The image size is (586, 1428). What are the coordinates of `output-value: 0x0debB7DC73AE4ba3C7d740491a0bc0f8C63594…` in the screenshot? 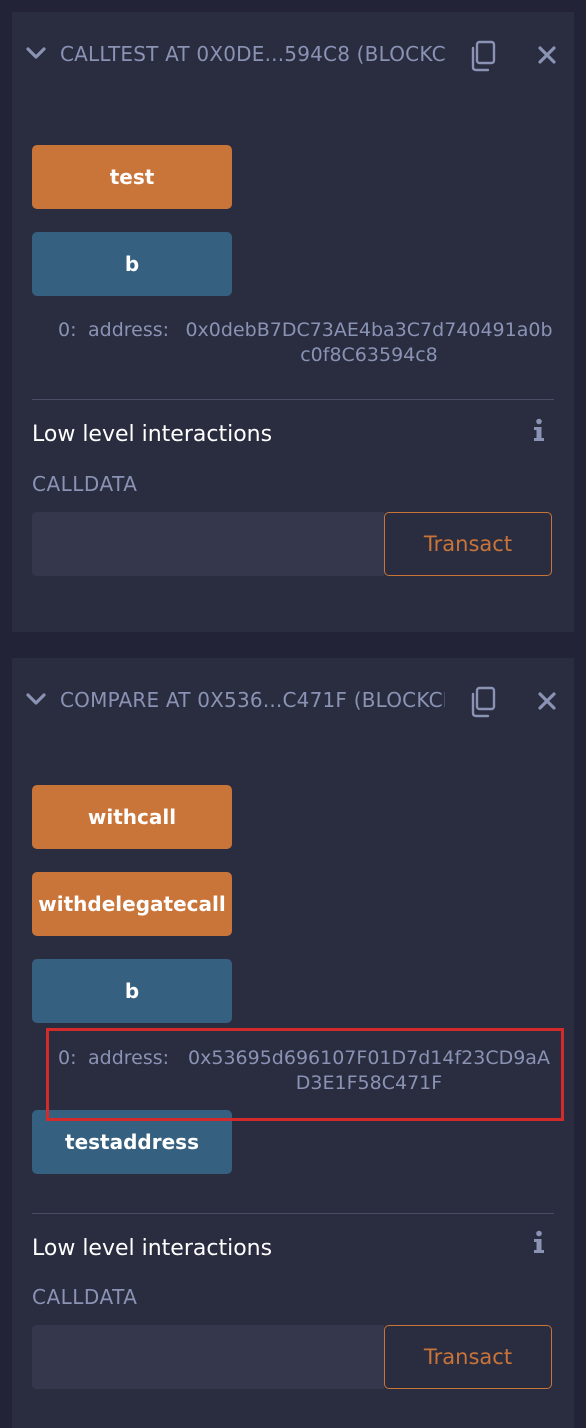 It's located at (369, 342).